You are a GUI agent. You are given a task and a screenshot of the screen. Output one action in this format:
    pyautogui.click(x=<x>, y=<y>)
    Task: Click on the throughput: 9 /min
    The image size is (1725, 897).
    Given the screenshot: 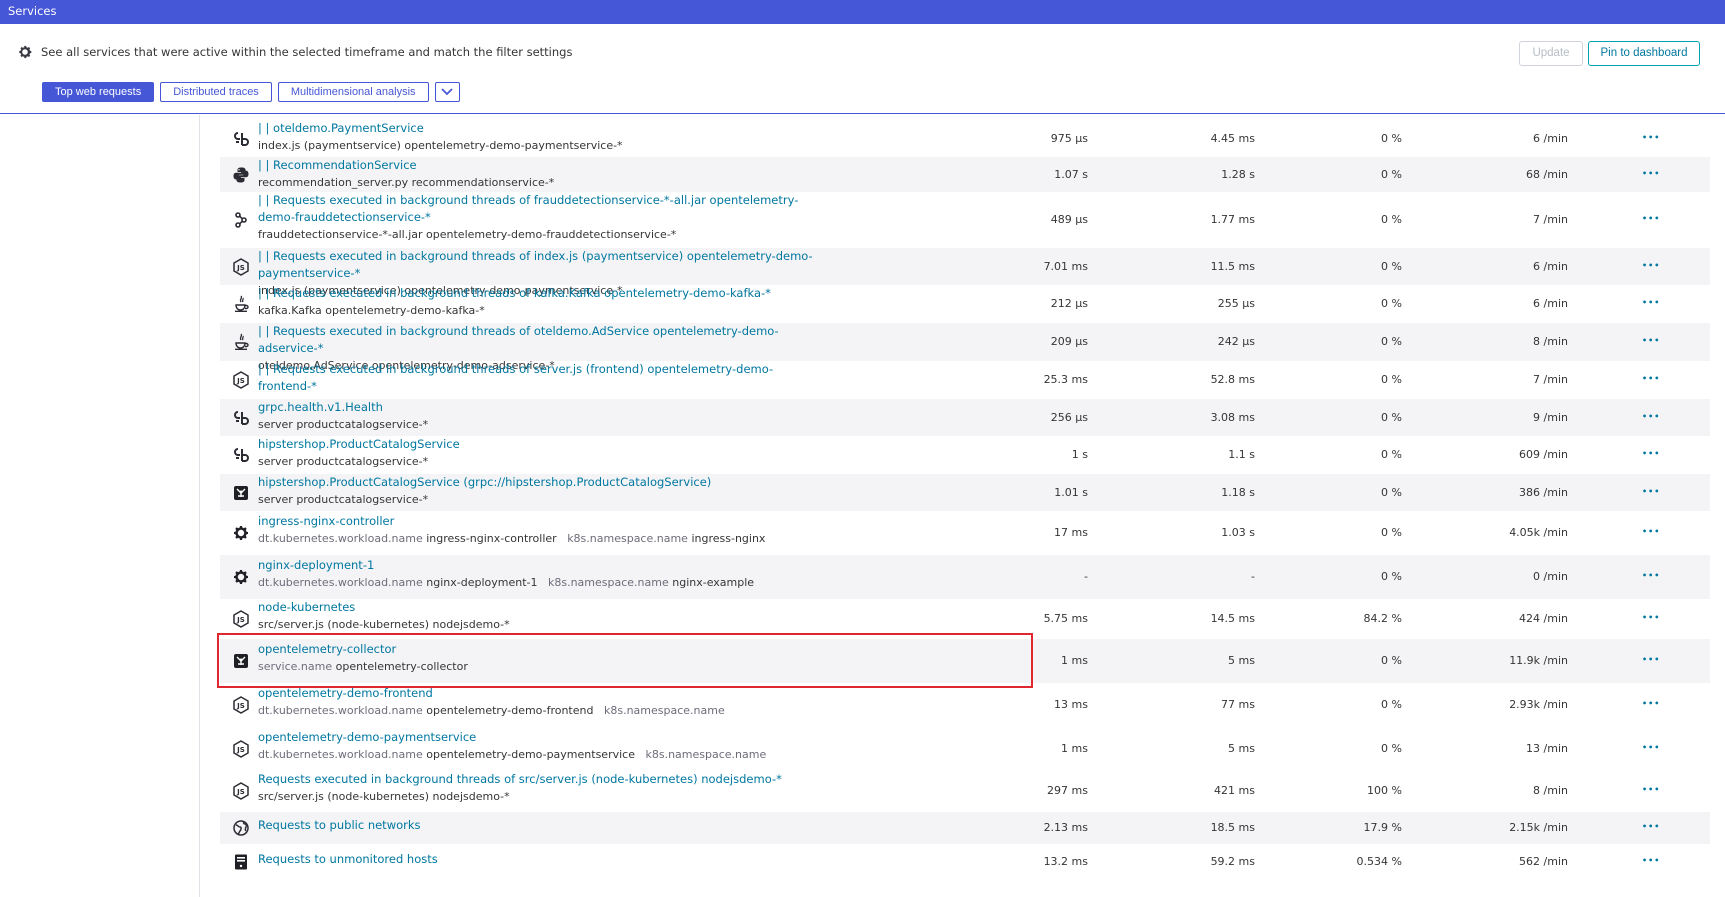 What is the action you would take?
    pyautogui.click(x=1550, y=417)
    